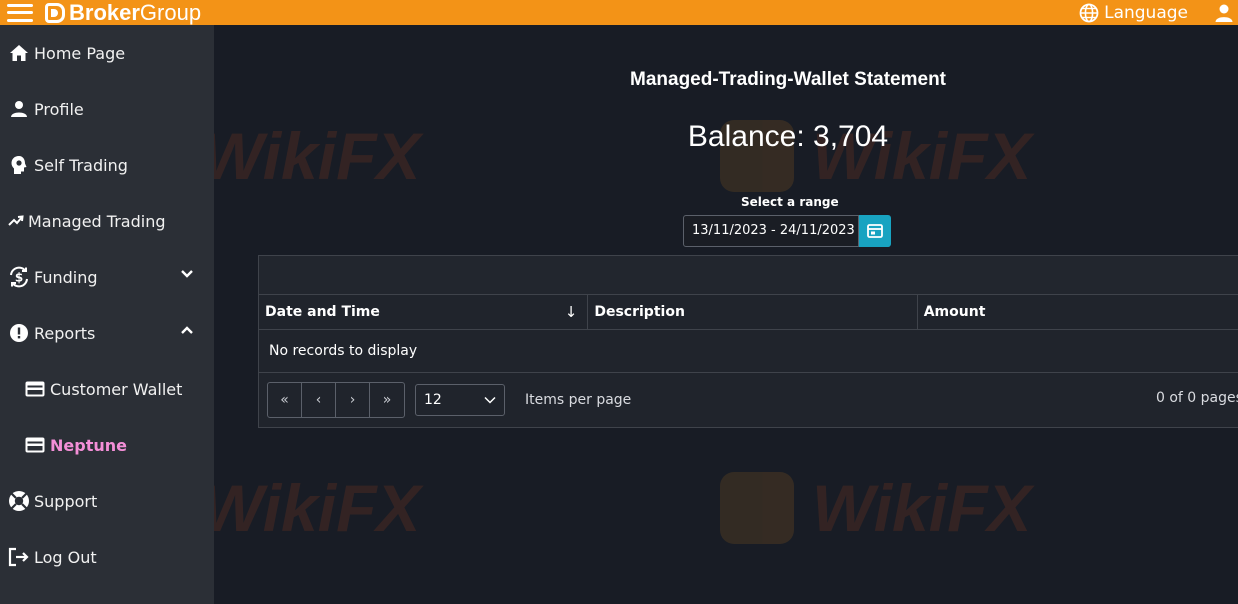 The image size is (1238, 604). I want to click on date-range-label: Select a range, so click(790, 202).